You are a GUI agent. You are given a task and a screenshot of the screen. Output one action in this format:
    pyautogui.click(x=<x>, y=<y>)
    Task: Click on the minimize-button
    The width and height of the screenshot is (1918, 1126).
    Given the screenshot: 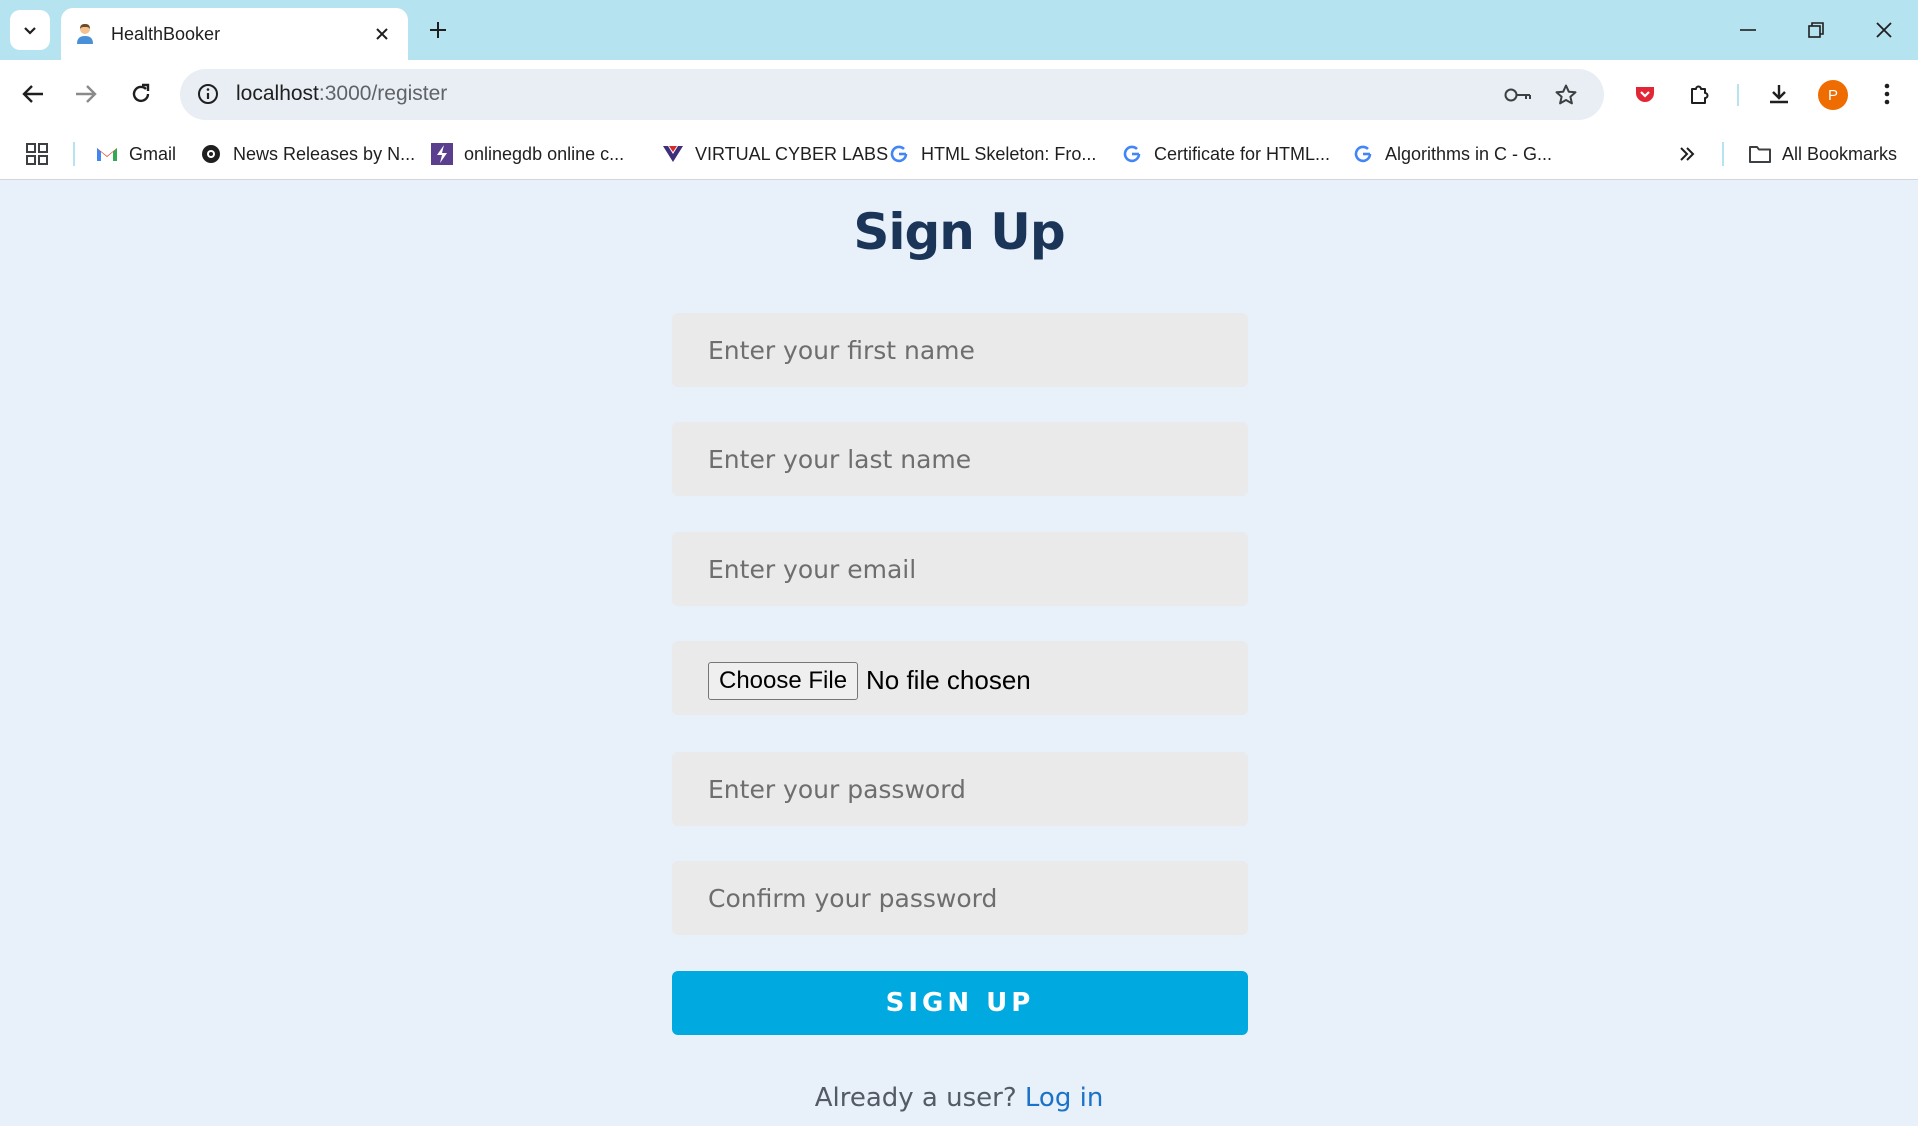 What is the action you would take?
    pyautogui.click(x=1748, y=30)
    